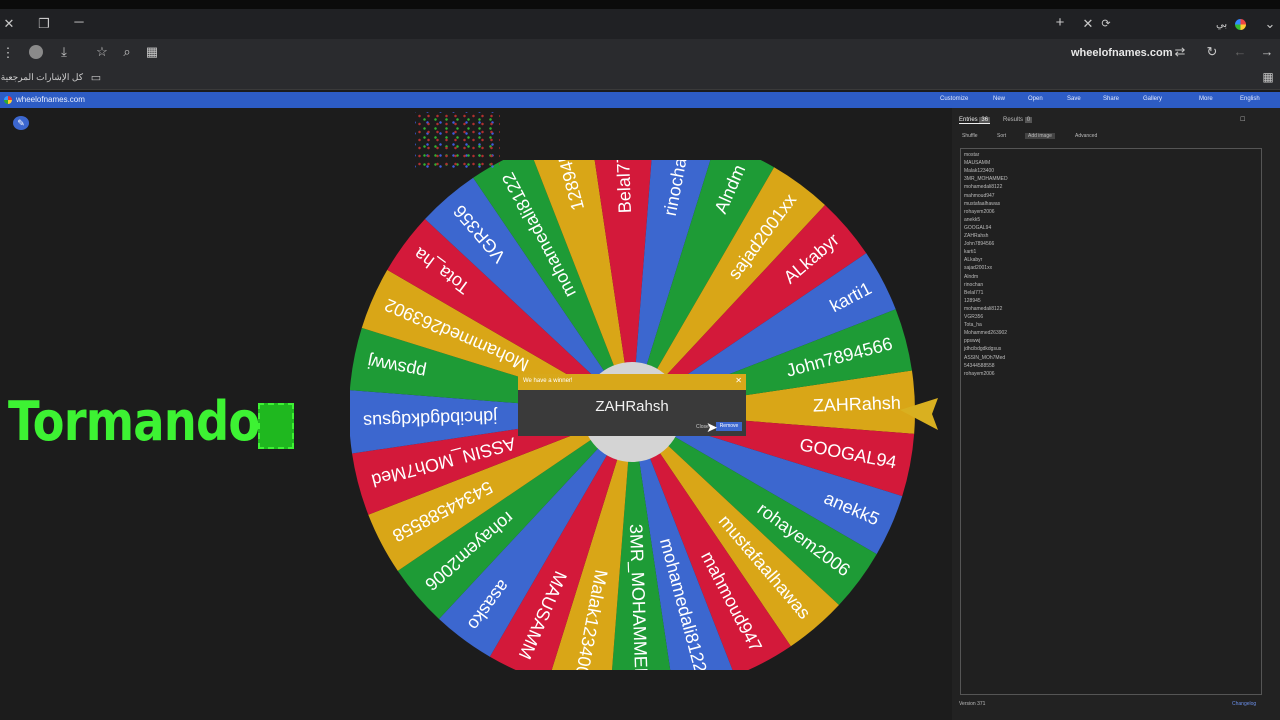  What do you see at coordinates (1212, 52) in the screenshot?
I see `reload-icon: ↻` at bounding box center [1212, 52].